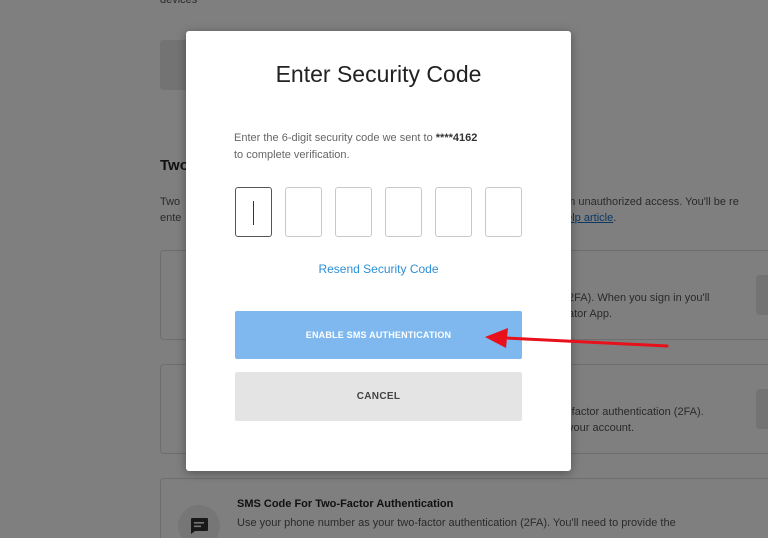  What do you see at coordinates (456, 138) in the screenshot?
I see `masked-phone-number: ****4162` at bounding box center [456, 138].